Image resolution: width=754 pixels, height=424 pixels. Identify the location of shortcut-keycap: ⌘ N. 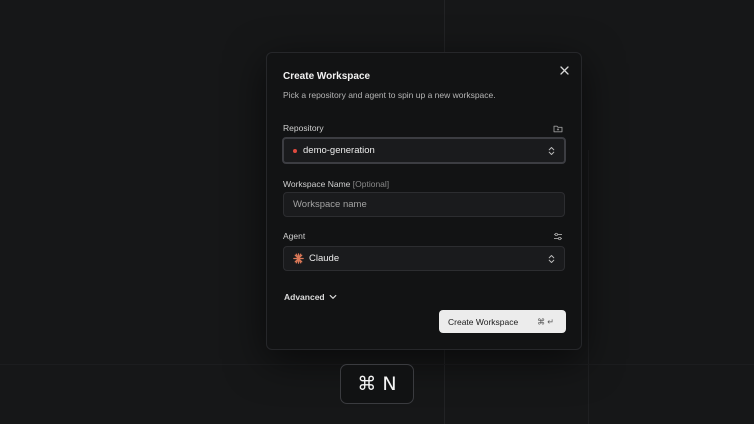
(377, 384).